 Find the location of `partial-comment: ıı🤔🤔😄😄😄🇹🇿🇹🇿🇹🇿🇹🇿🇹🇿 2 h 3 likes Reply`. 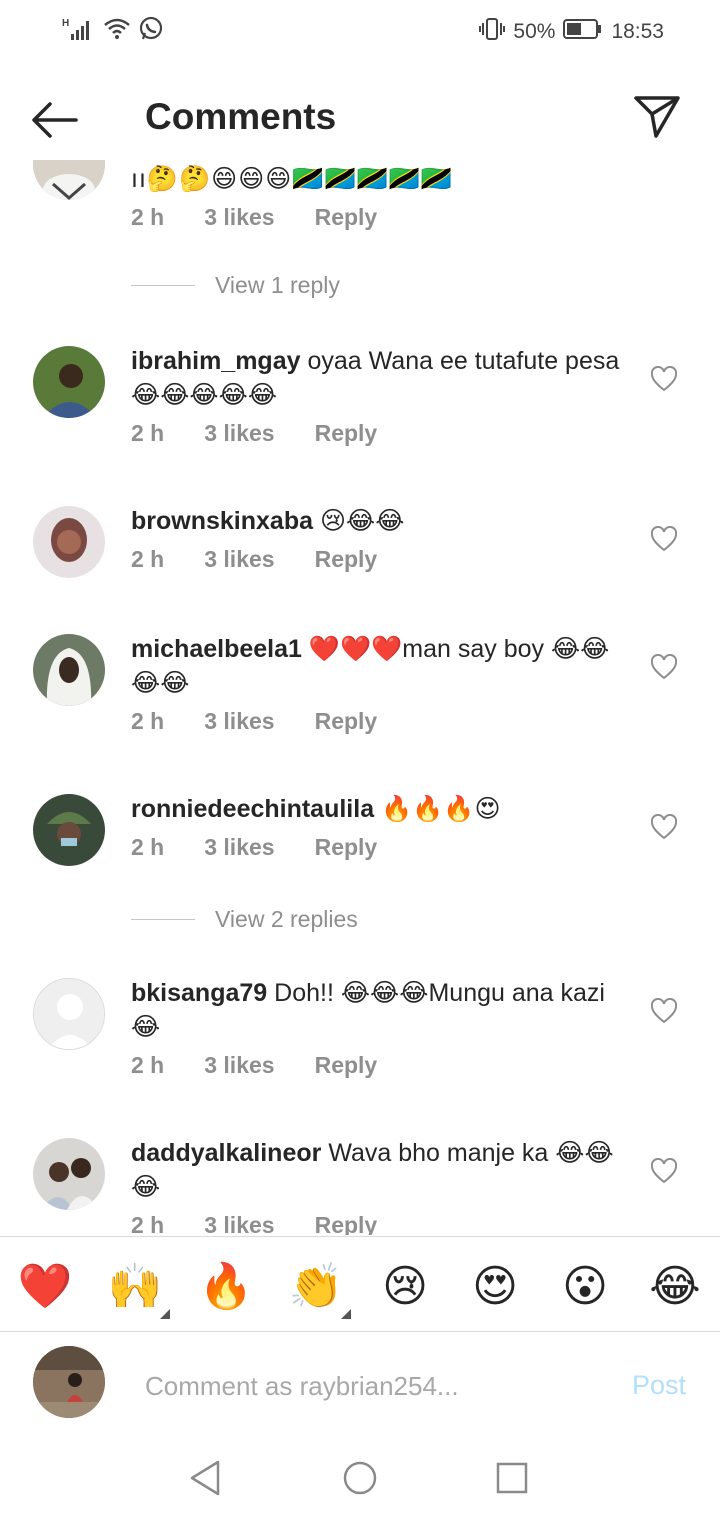

partial-comment: ıı🤔🤔😄😄😄🇹🇿🇹🇿🇹🇿🇹🇿🇹🇿 2 h 3 likes Reply is located at coordinates (360, 210).